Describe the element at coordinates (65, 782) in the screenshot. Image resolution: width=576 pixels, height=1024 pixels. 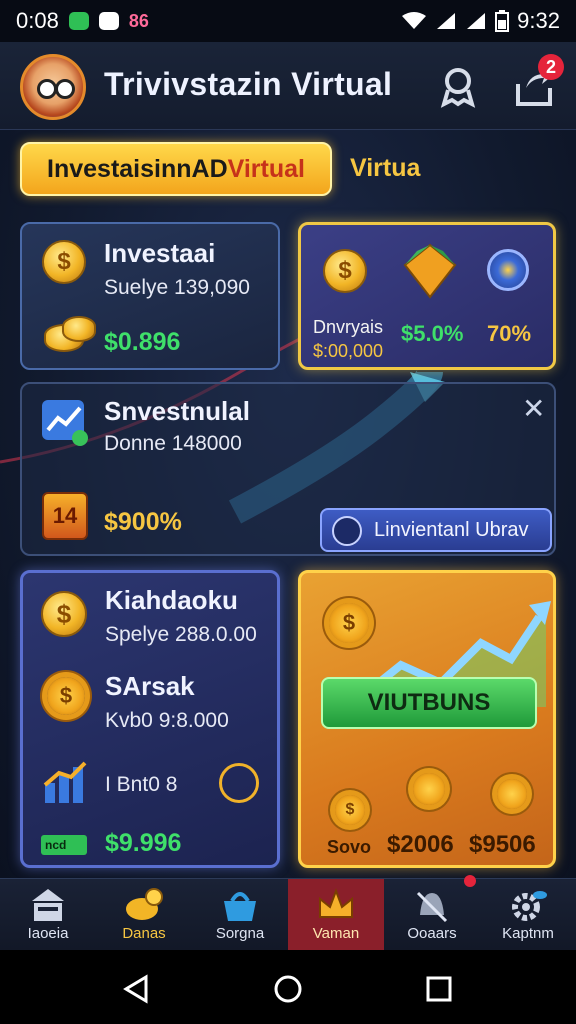
I see `bar-chart-icon` at that location.